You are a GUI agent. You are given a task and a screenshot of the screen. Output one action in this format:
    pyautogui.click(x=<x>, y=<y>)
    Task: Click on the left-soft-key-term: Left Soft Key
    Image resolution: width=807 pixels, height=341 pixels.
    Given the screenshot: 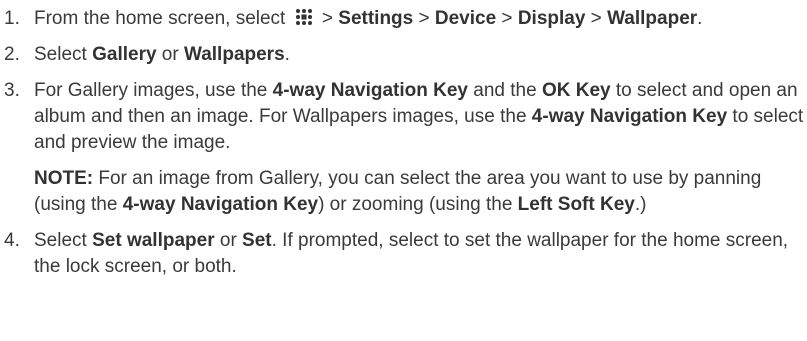 What is the action you would take?
    pyautogui.click(x=576, y=204)
    